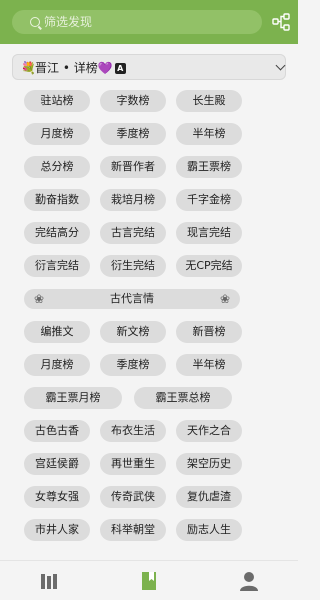 Image resolution: width=320 pixels, height=600 pixels. Describe the element at coordinates (209, 530) in the screenshot. I see `ranking-pill: 励志人生` at that location.